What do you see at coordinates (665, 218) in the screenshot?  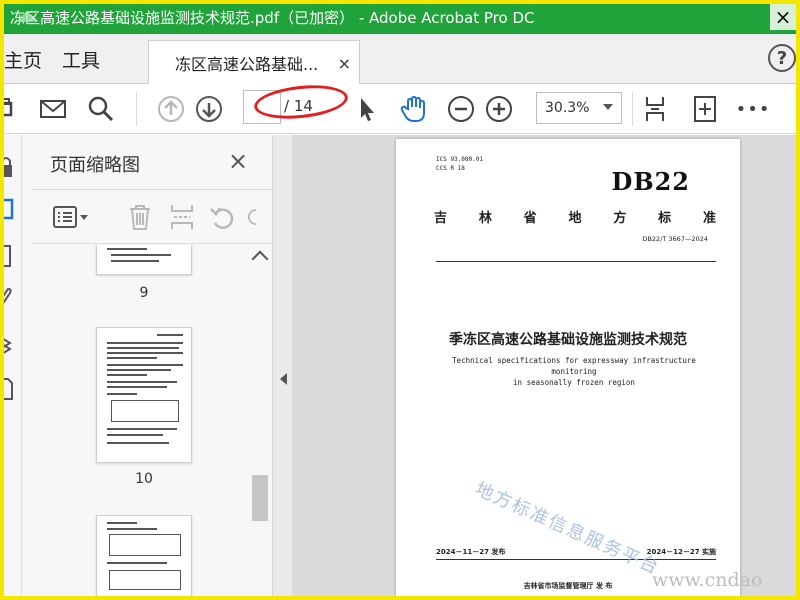 I see `heading-char: 标` at bounding box center [665, 218].